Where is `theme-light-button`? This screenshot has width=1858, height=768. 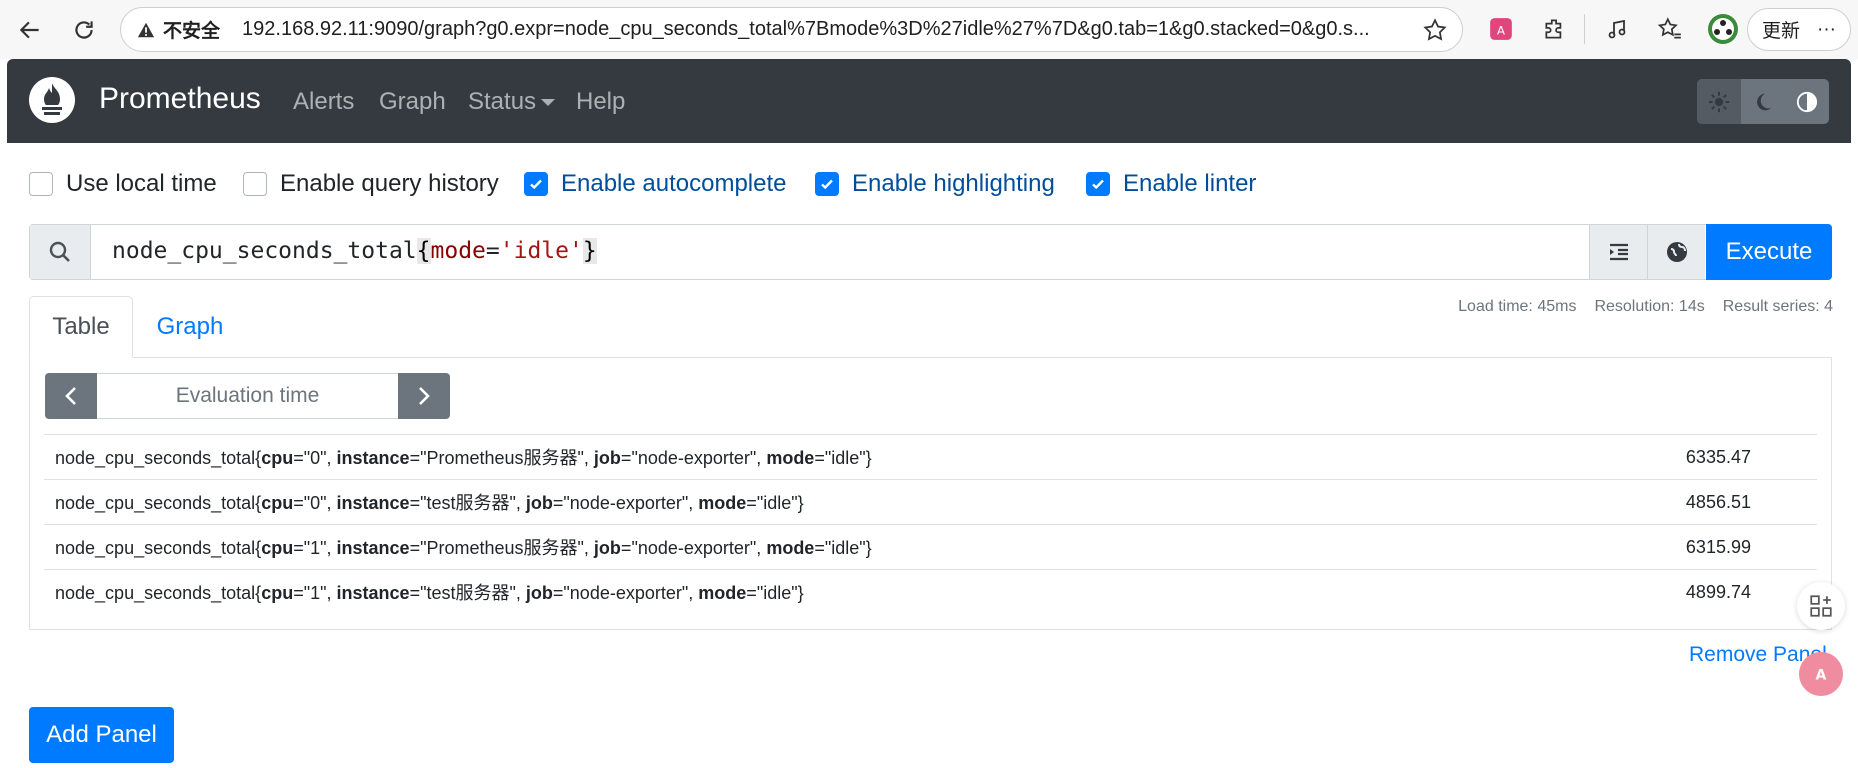 theme-light-button is located at coordinates (1719, 101).